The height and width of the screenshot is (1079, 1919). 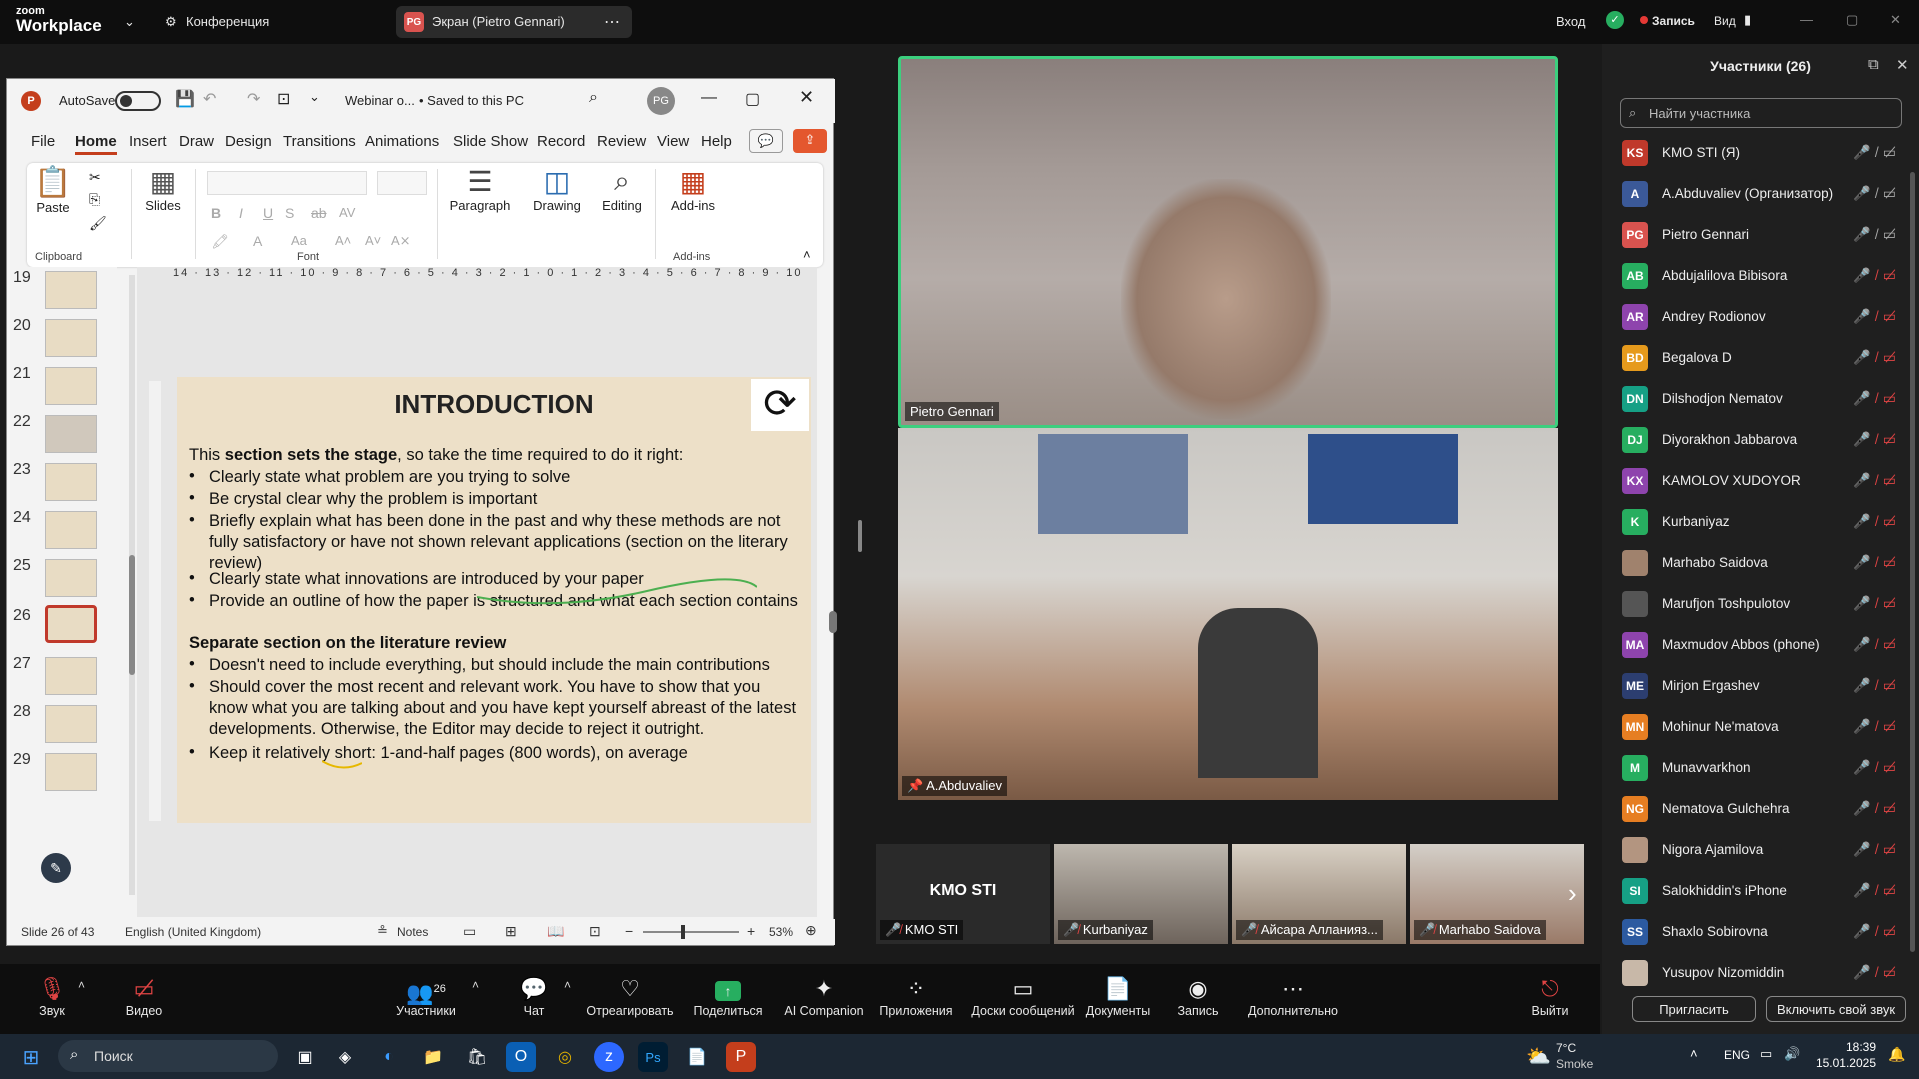 I want to click on menu-slideshow: Slide Show, so click(x=490, y=141).